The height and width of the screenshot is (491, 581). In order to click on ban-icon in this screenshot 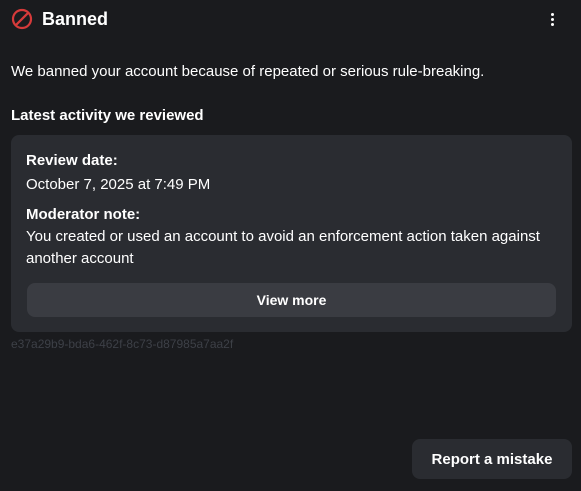, I will do `click(22, 19)`.